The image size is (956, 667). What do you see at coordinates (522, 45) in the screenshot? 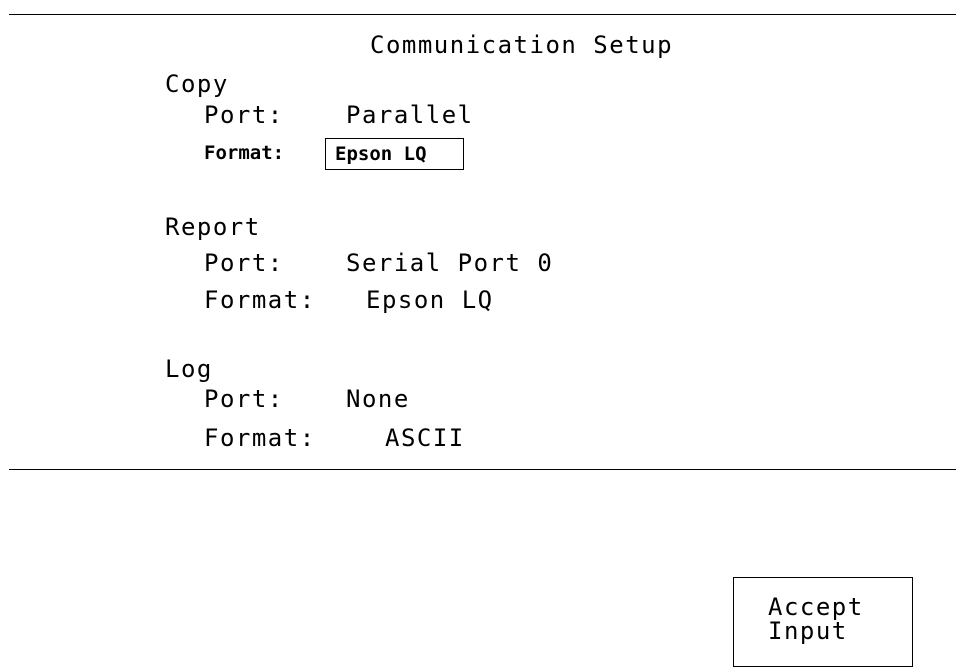
I see `screen-title: Communication Setup` at bounding box center [522, 45].